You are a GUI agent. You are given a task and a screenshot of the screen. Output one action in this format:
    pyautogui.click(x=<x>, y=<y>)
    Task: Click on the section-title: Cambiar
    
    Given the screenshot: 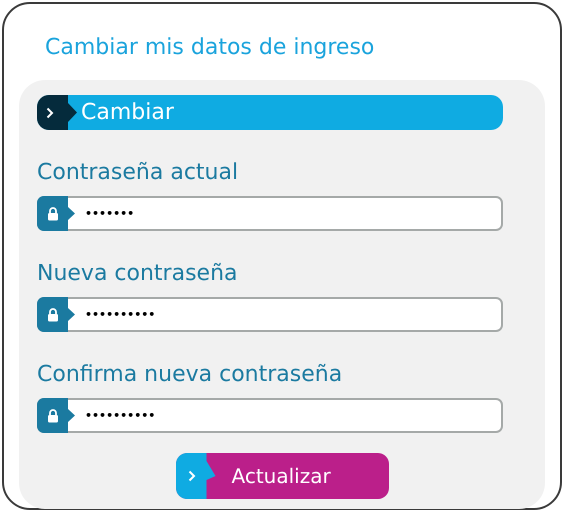 What is the action you would take?
    pyautogui.click(x=127, y=112)
    